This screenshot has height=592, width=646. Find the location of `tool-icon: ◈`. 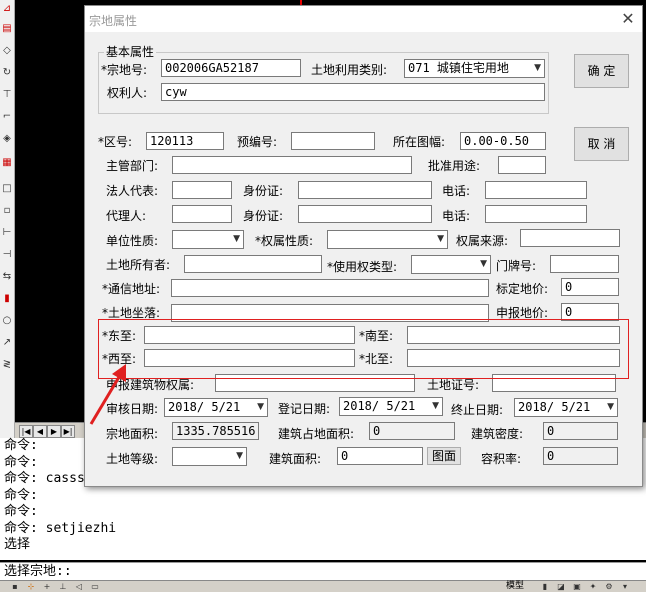

tool-icon: ◈ is located at coordinates (7, 139).